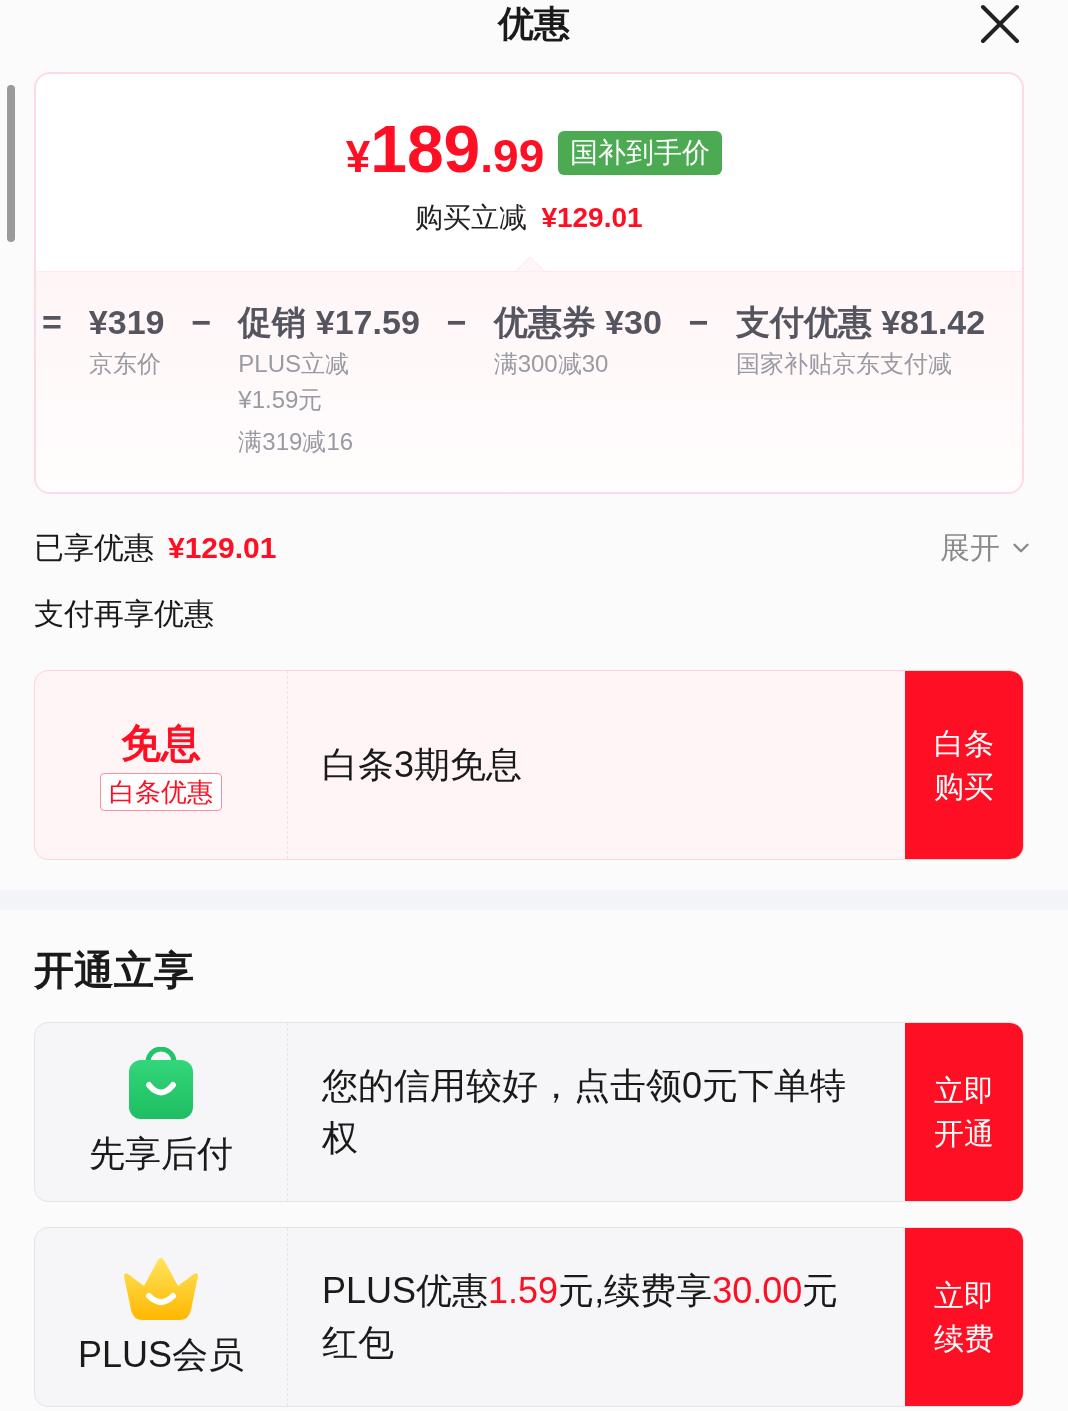 The width and height of the screenshot is (1068, 1411). Describe the element at coordinates (529, 765) in the screenshot. I see `offer-card: 免息 白条优惠 白条3期免息 白条购买` at that location.